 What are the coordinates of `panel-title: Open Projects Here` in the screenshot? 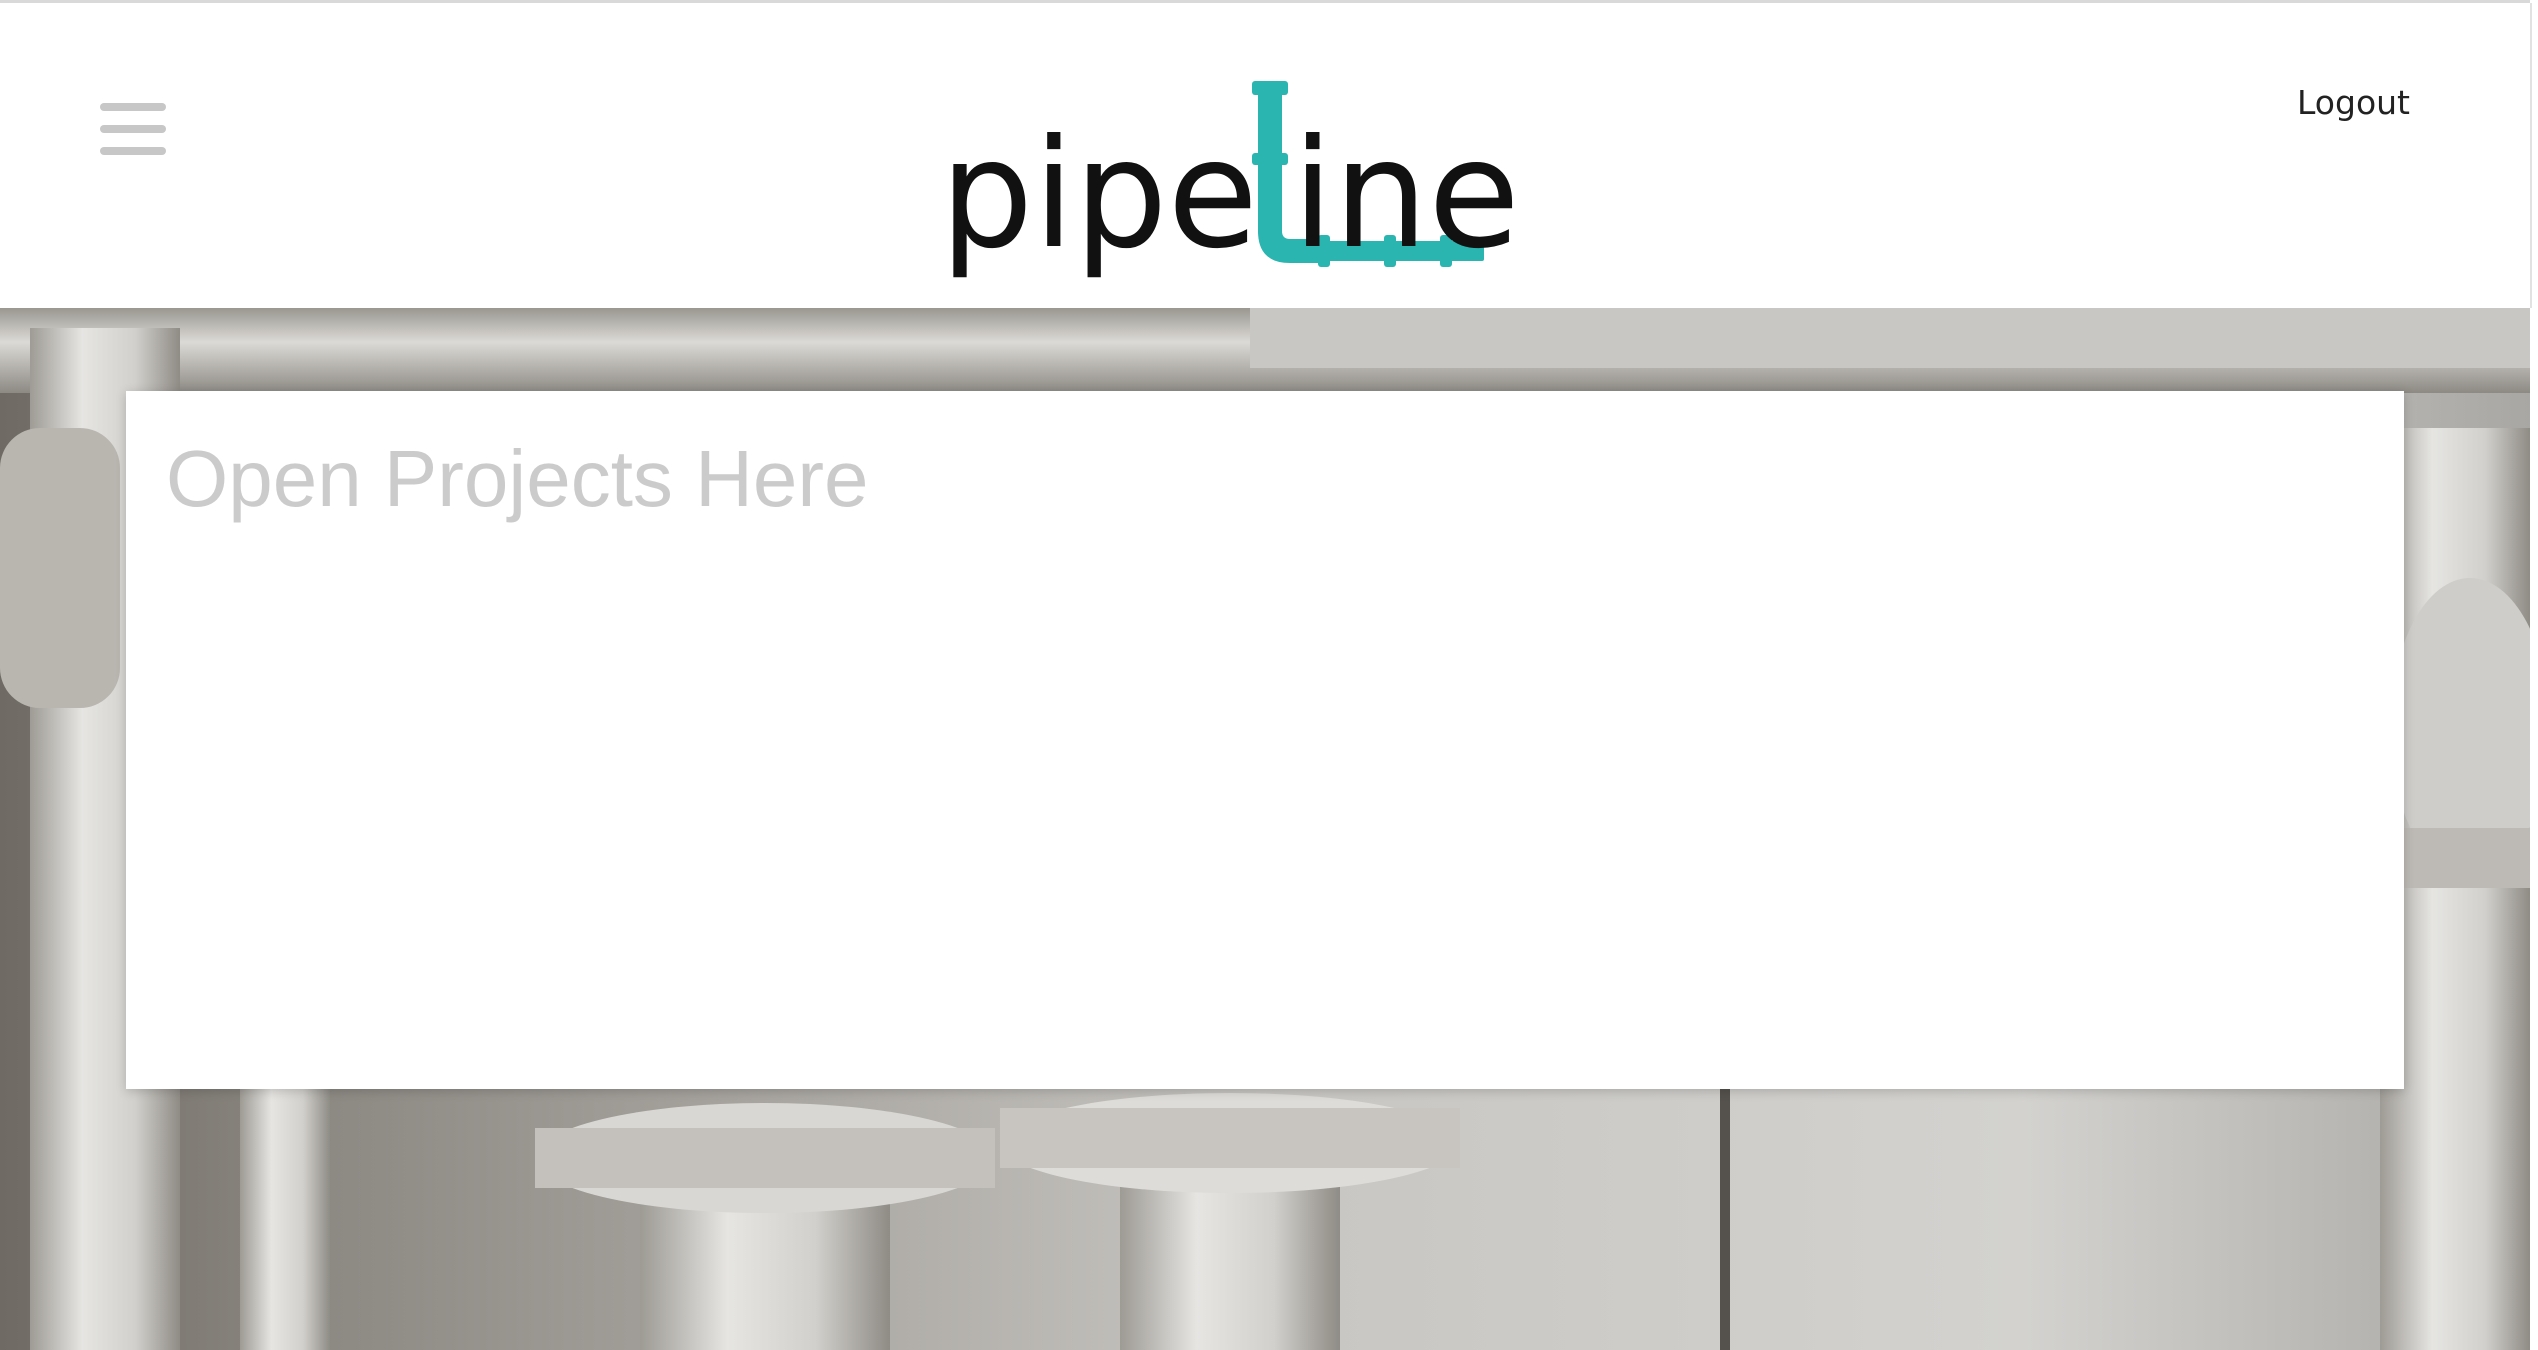 It's located at (517, 478).